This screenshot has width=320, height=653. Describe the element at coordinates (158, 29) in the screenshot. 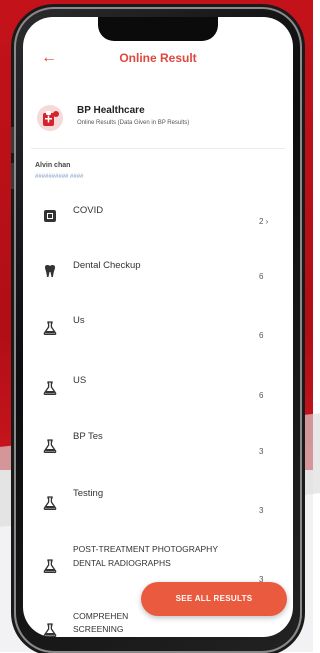

I see `notch` at that location.